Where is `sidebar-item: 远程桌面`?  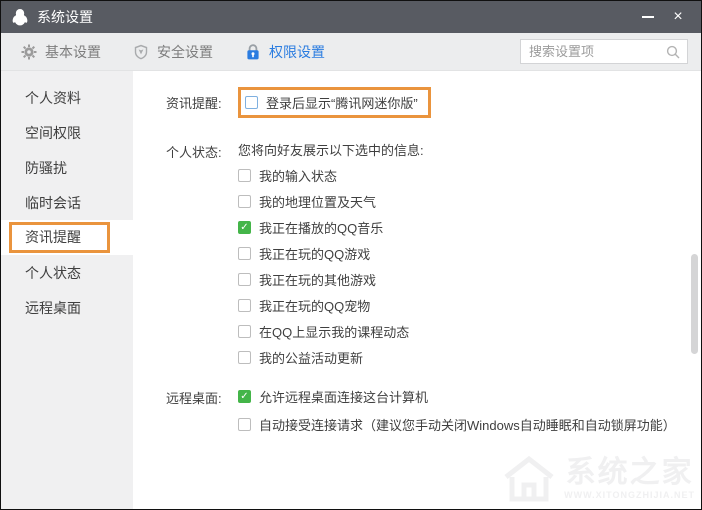
sidebar-item: 远程桌面 is located at coordinates (67, 307).